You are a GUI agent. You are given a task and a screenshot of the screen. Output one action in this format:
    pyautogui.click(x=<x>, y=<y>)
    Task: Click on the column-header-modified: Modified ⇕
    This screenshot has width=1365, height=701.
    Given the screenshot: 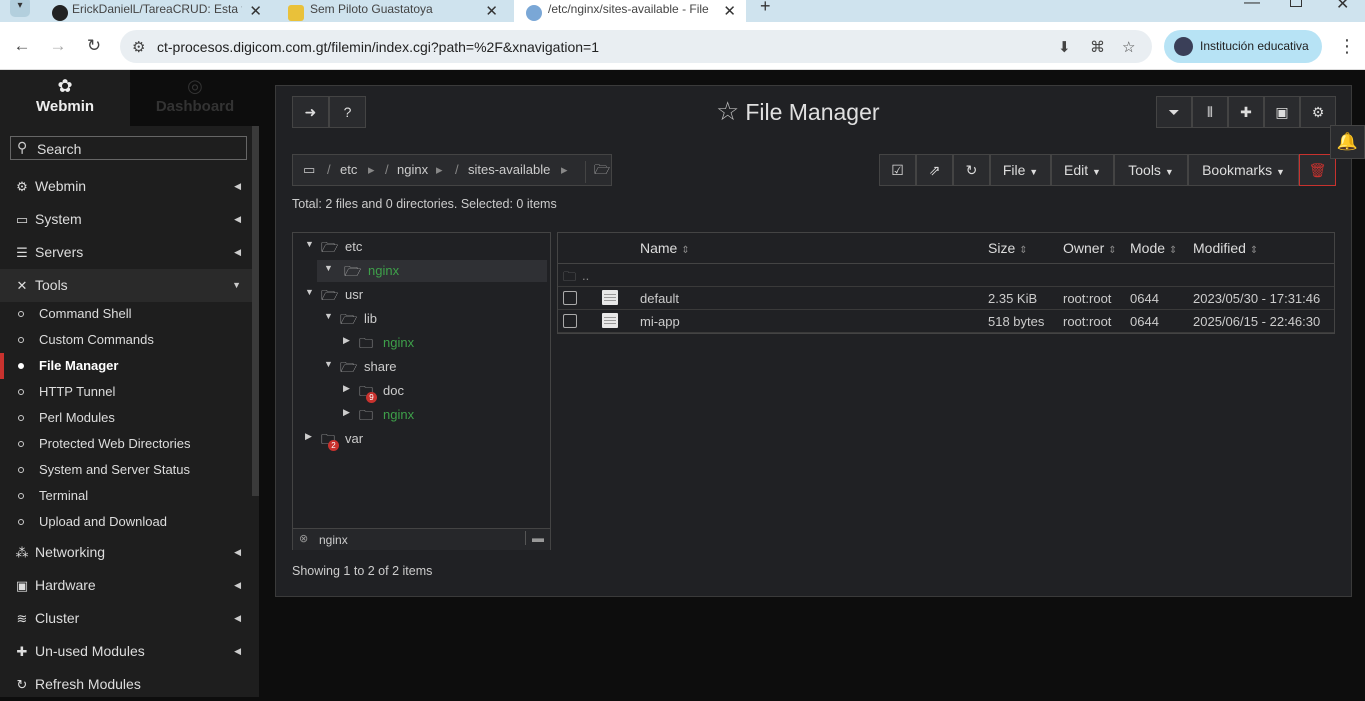 What is the action you would take?
    pyautogui.click(x=1225, y=248)
    